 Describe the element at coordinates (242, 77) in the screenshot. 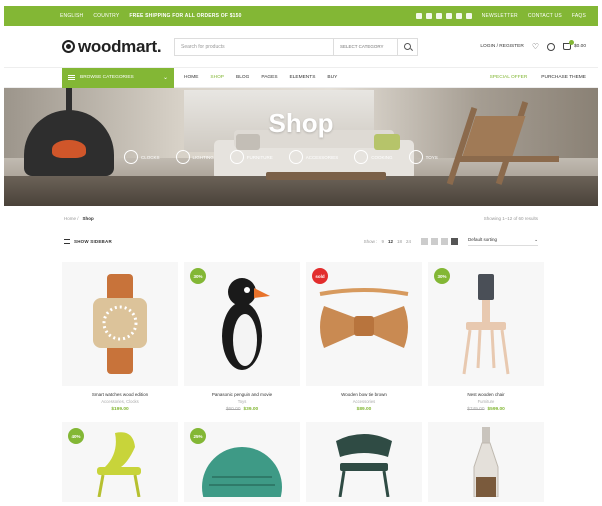

I see `nav-blog: BLOG` at that location.